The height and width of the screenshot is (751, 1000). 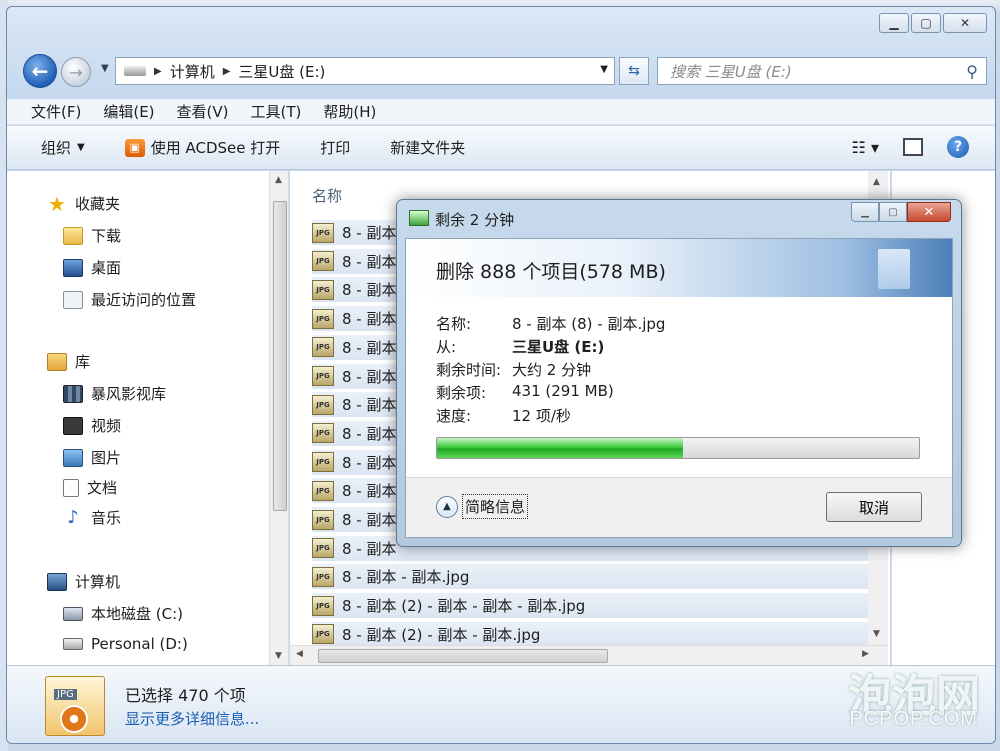 I want to click on sidebar-item-favorites: ★ 收藏夹, so click(x=83, y=203).